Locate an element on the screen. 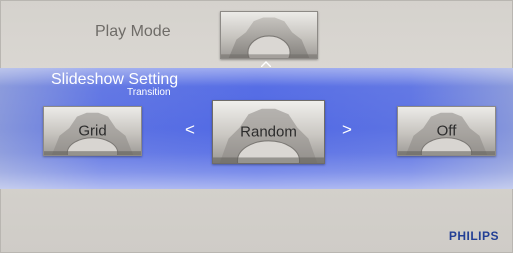  transition-subtitle: Transition is located at coordinates (149, 92).